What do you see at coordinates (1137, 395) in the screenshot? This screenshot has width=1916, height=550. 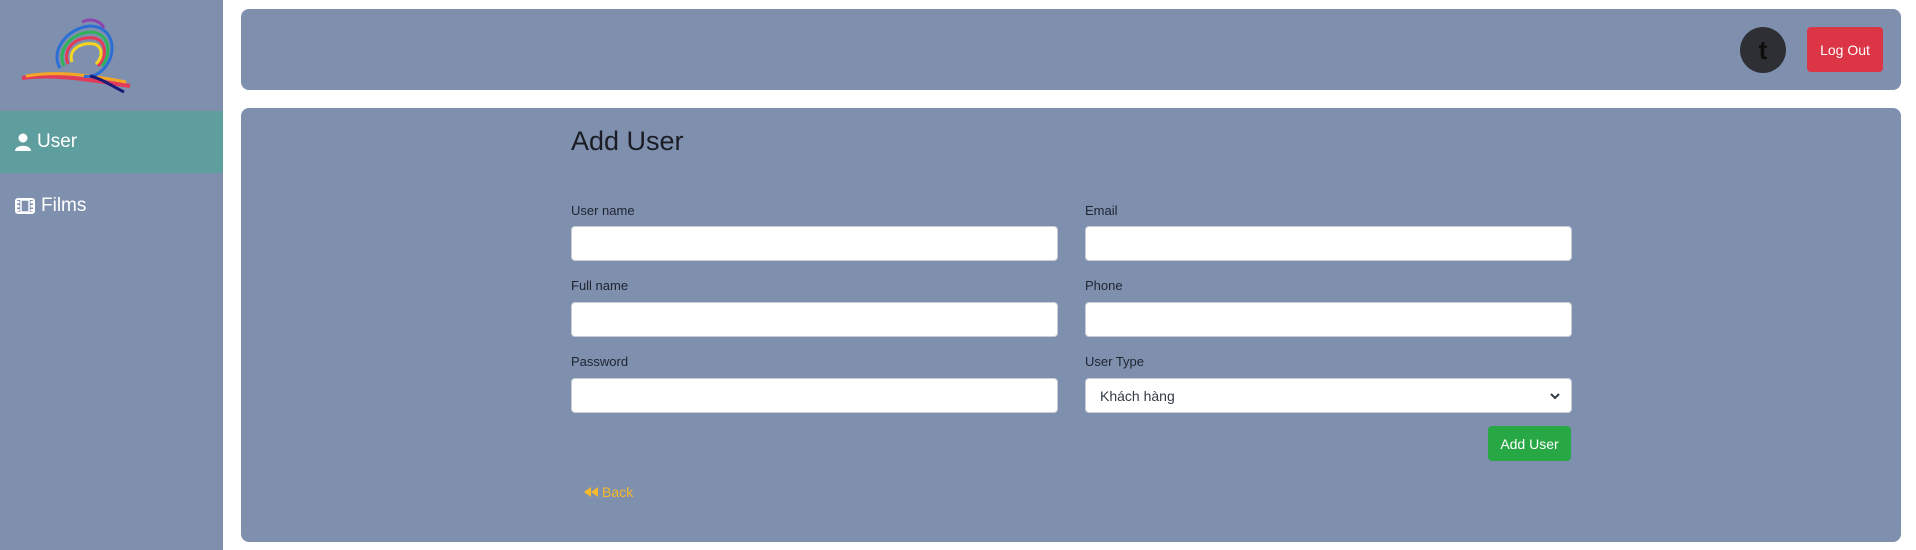 I see `usertype-value: Khách hàng` at bounding box center [1137, 395].